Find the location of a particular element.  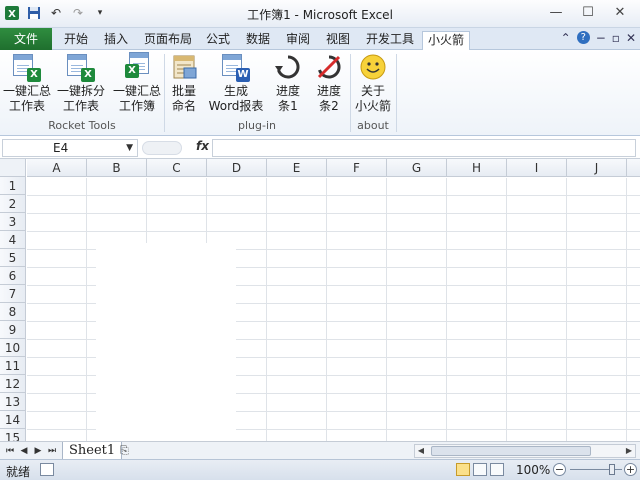

workbook-restore-icon: ▫ is located at coordinates (616, 38).